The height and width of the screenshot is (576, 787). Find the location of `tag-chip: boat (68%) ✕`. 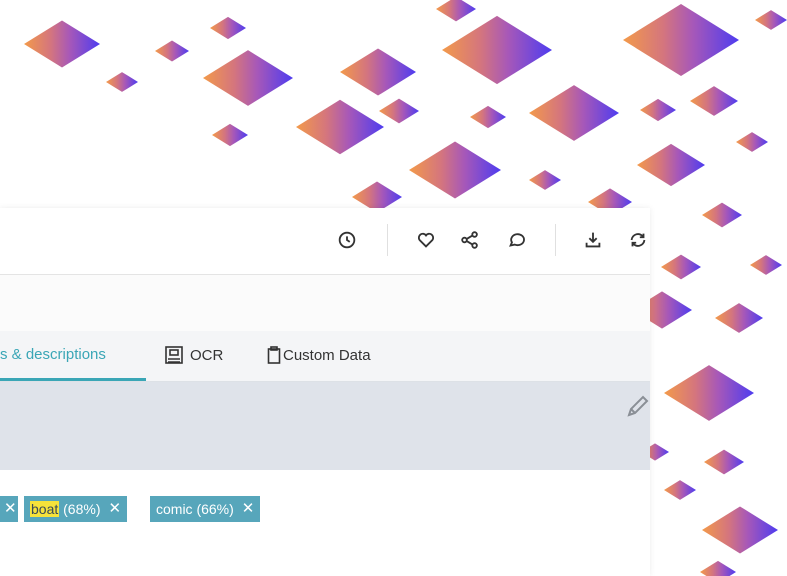

tag-chip: boat (68%) ✕ is located at coordinates (76, 509).